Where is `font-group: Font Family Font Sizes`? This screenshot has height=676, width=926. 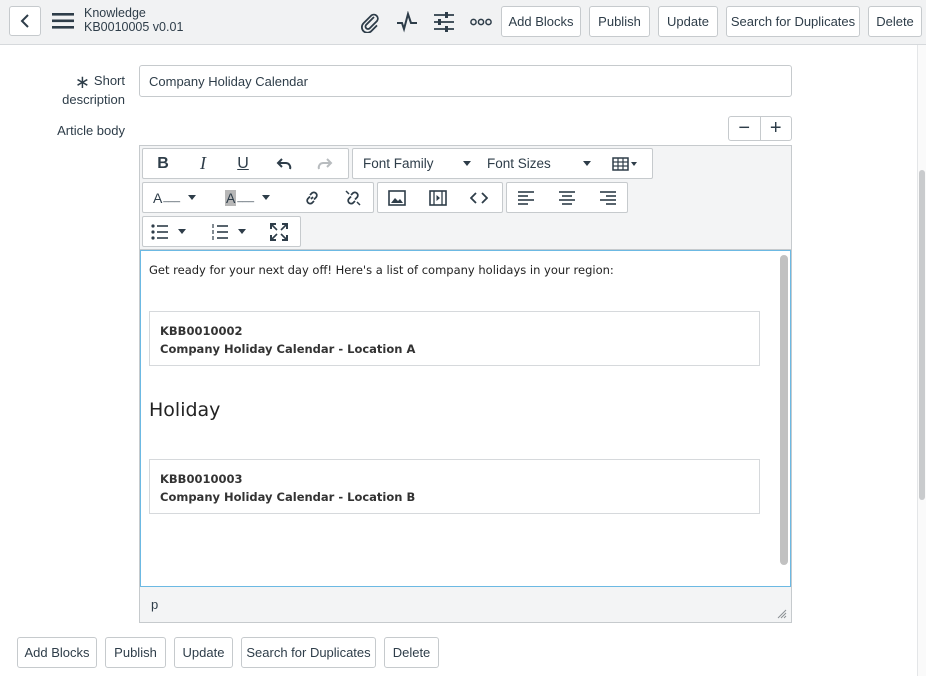 font-group: Font Family Font Sizes is located at coordinates (502, 163).